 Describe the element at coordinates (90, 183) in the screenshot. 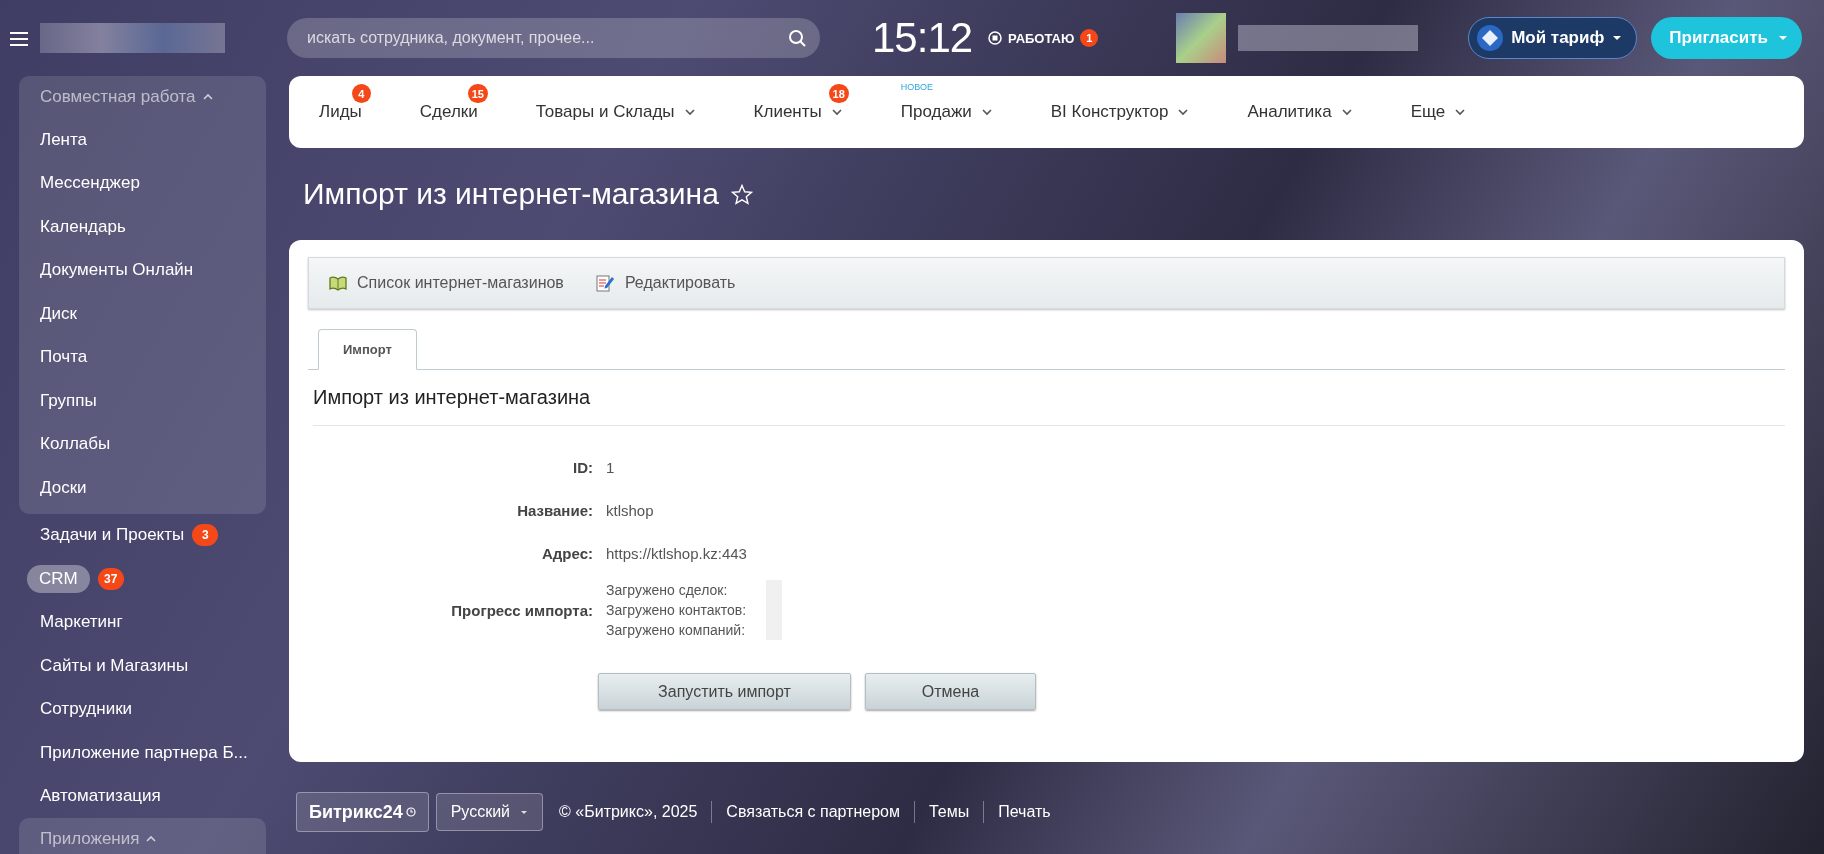

I see `sidebar-item: Мессенджер` at that location.